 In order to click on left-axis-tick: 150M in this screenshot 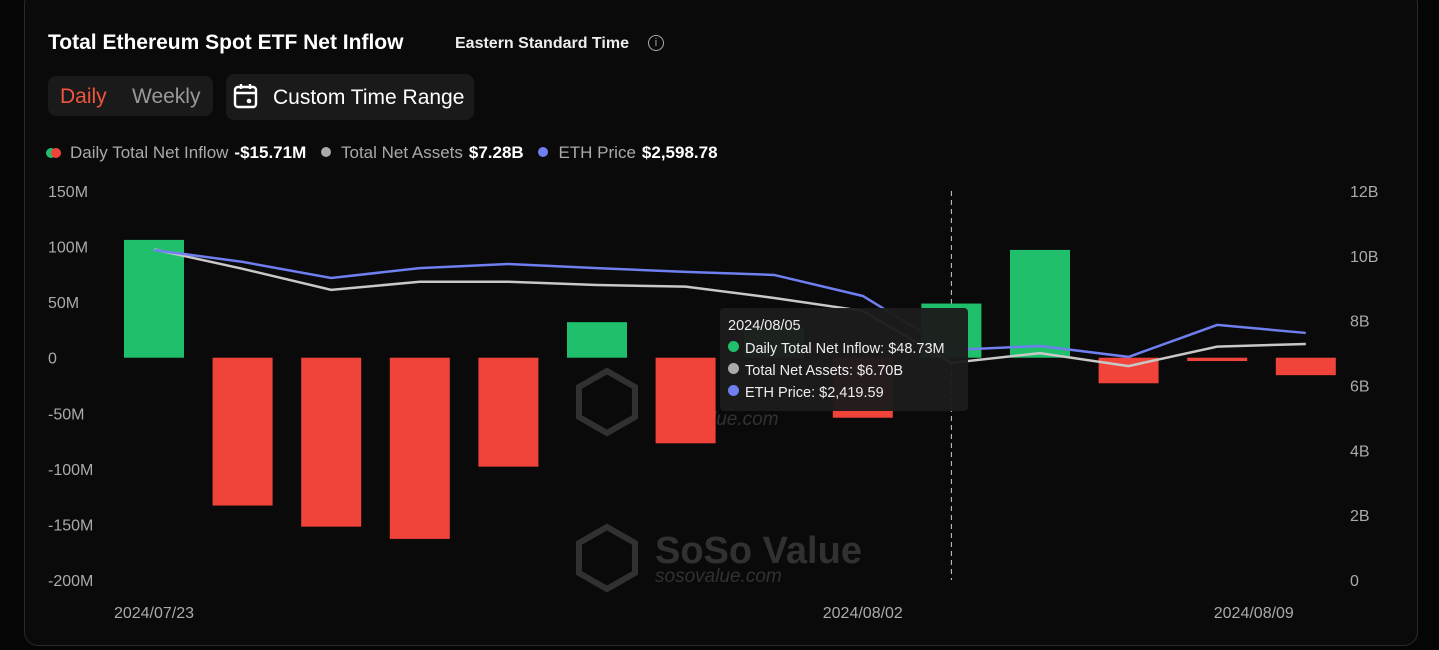, I will do `click(68, 192)`.